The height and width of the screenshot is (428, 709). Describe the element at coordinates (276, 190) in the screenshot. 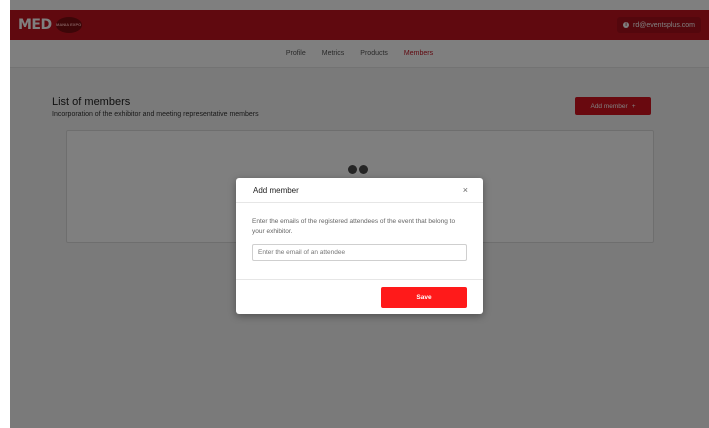

I see `dialog-title: Add member` at that location.